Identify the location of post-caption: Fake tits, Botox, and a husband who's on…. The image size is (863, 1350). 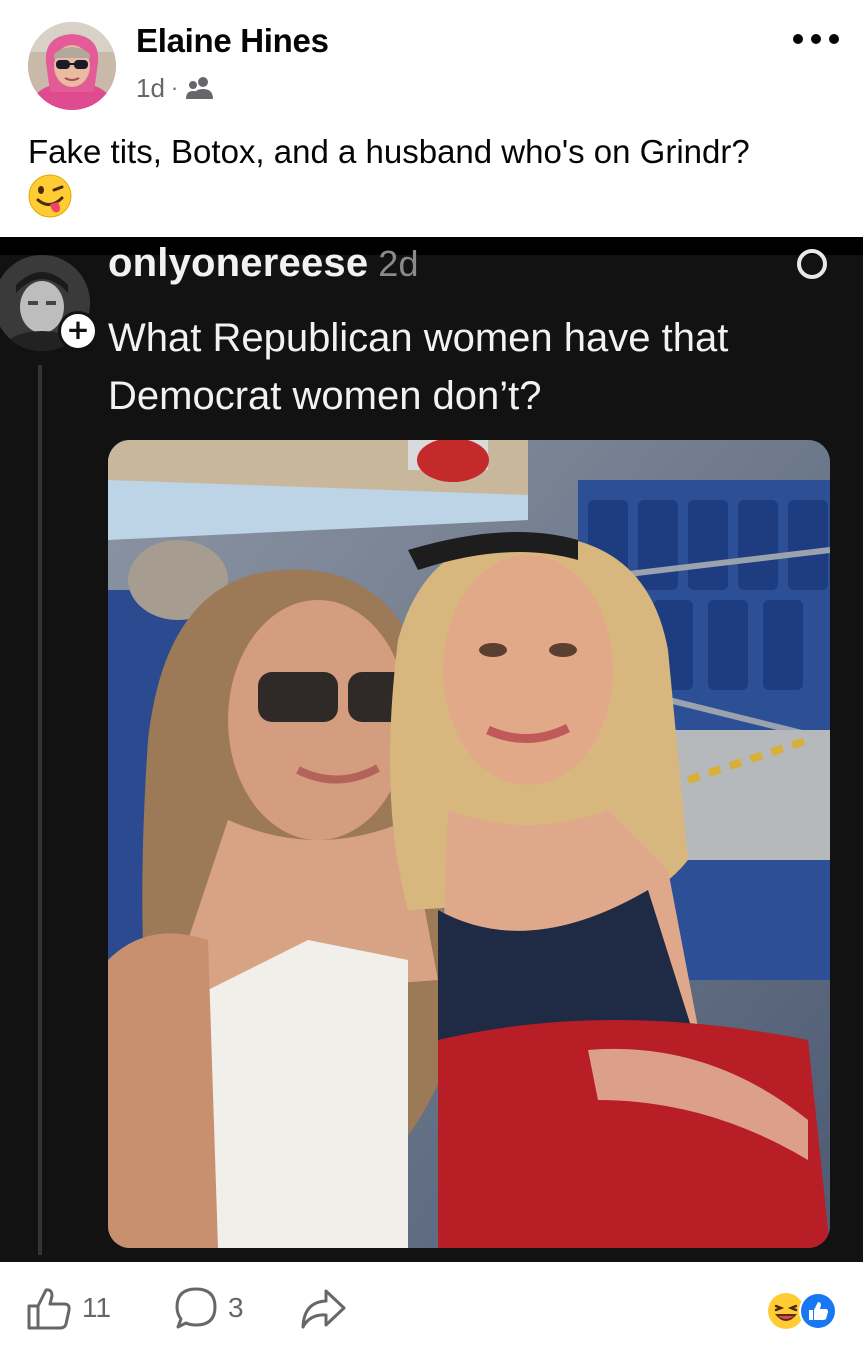
(389, 151).